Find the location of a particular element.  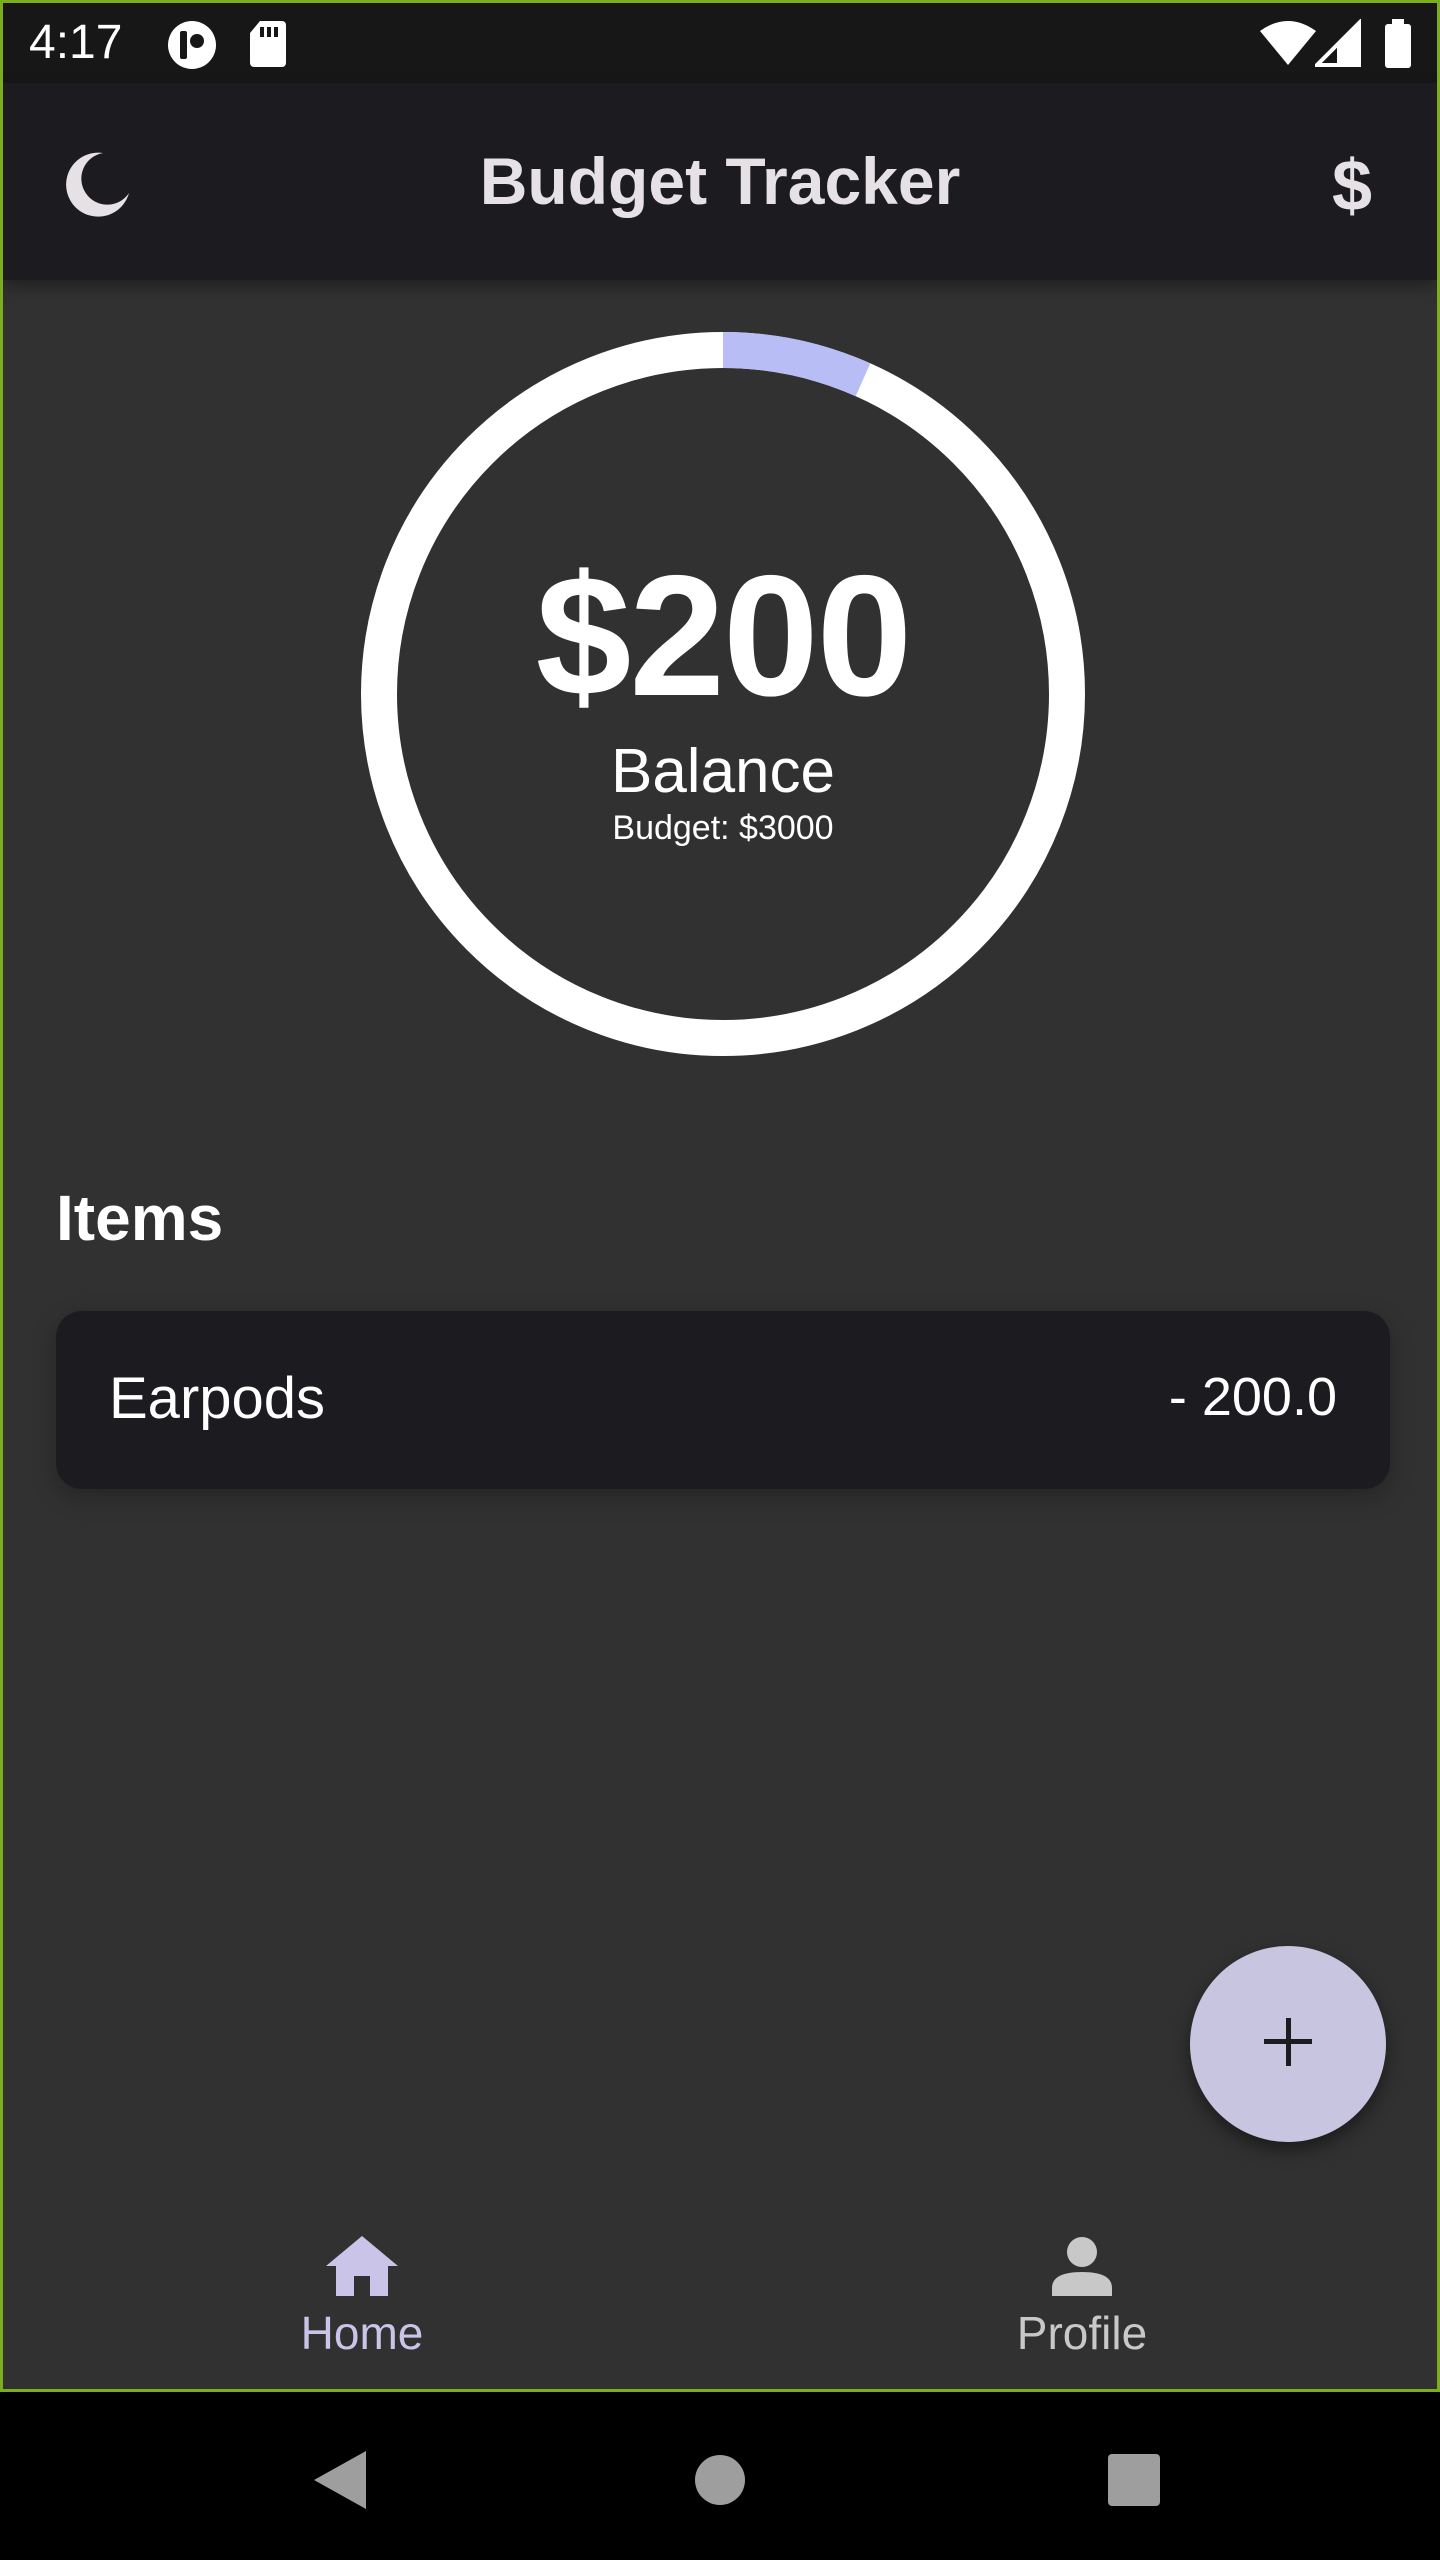

list-item: Earpods - 200.0 is located at coordinates (723, 1400).